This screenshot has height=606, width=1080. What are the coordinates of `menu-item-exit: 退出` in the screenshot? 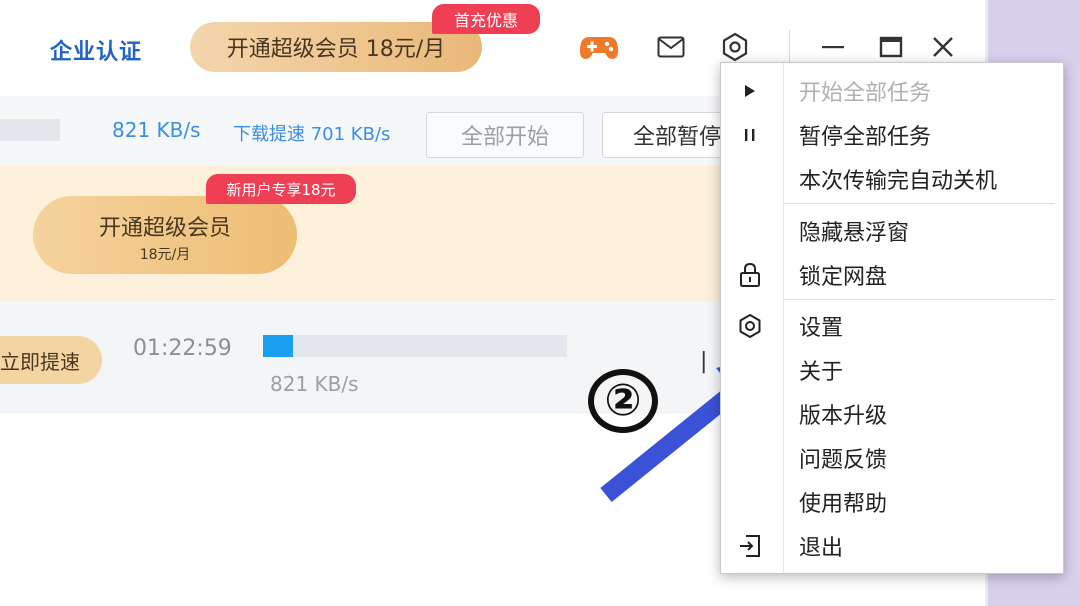 It's located at (892, 546).